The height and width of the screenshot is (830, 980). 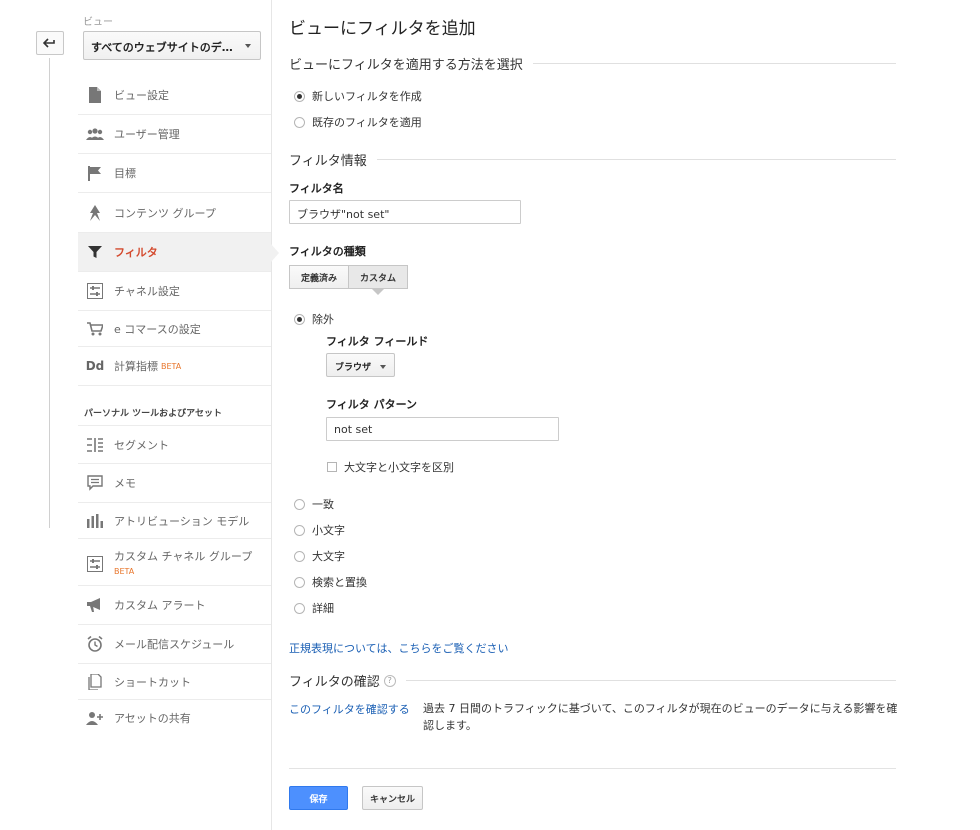 What do you see at coordinates (318, 798) in the screenshot?
I see `save-button: 保存` at bounding box center [318, 798].